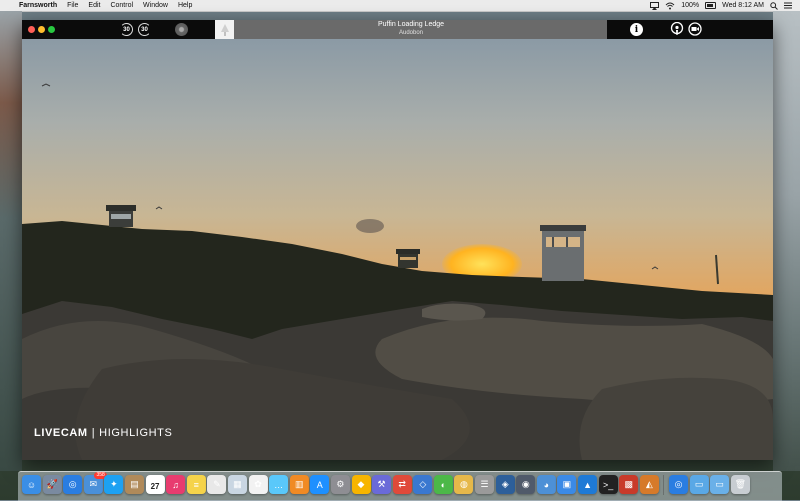 The image size is (800, 501). I want to click on calendar-icon: 27, so click(155, 484).